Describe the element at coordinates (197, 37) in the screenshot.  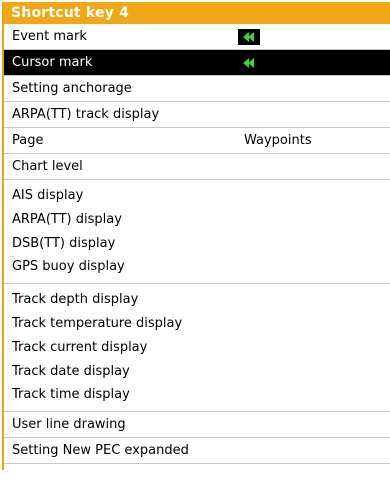
I see `menu-item-event-mark: Event mark` at that location.